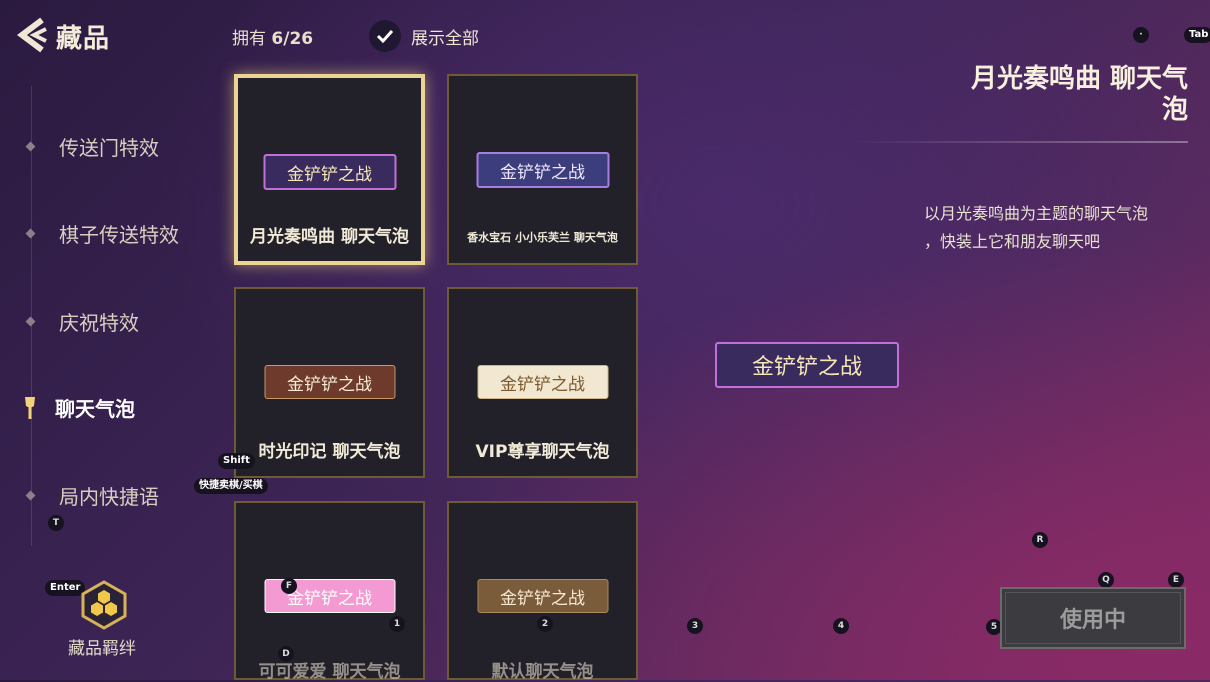  What do you see at coordinates (1040, 540) in the screenshot?
I see `hotkey-hint-r: R` at bounding box center [1040, 540].